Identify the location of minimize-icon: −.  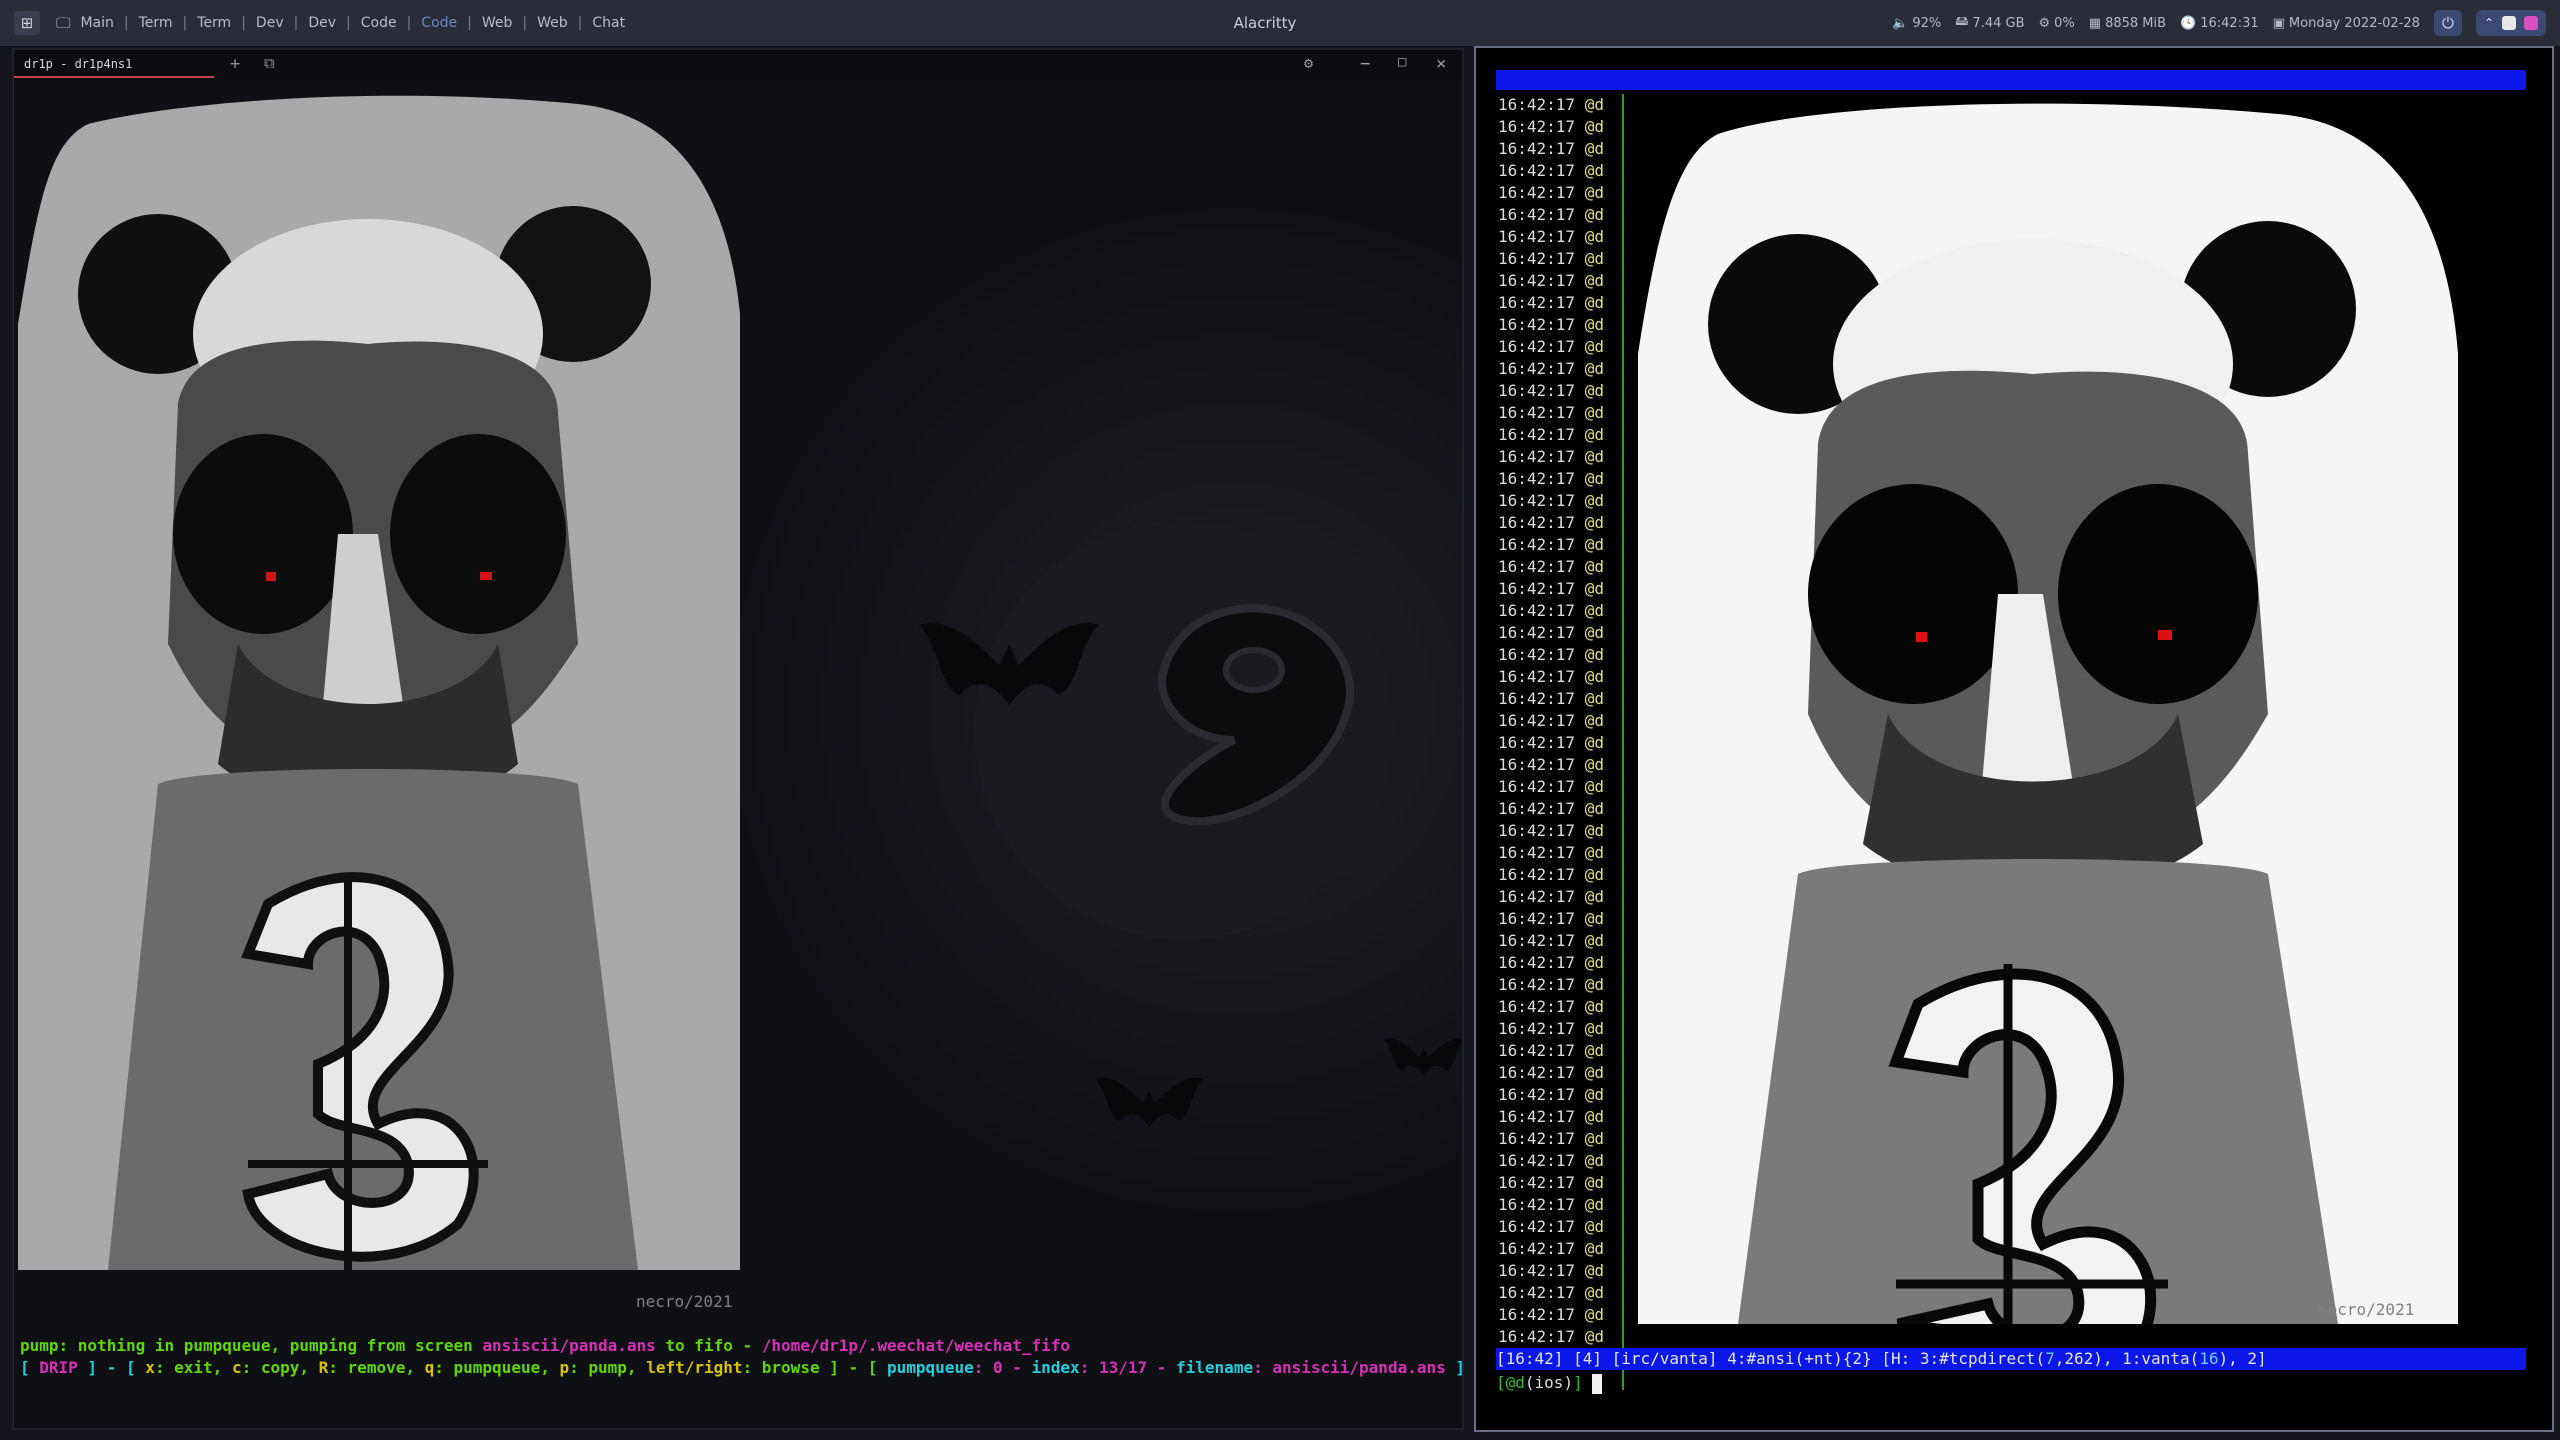
(1365, 64).